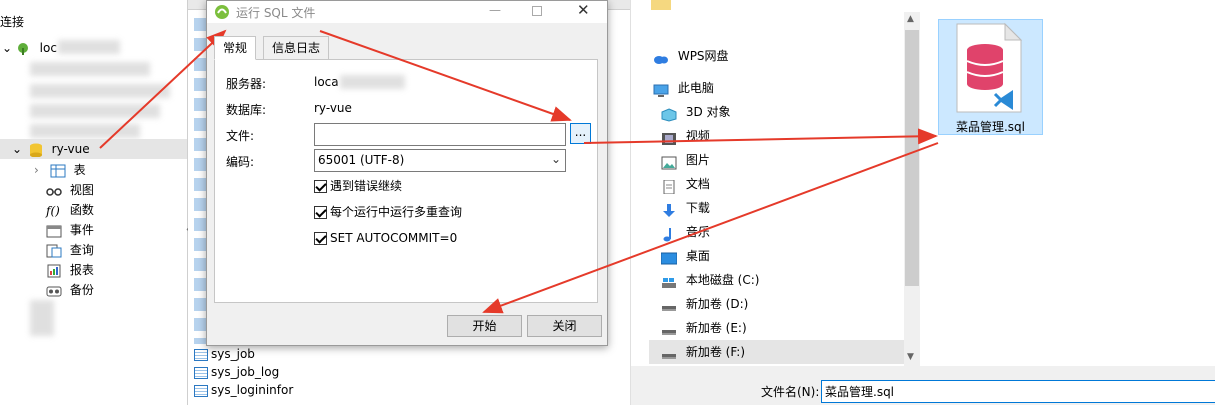 Image resolution: width=1215 pixels, height=405 pixels. Describe the element at coordinates (697, 208) in the screenshot. I see `nav-label: 下载` at that location.